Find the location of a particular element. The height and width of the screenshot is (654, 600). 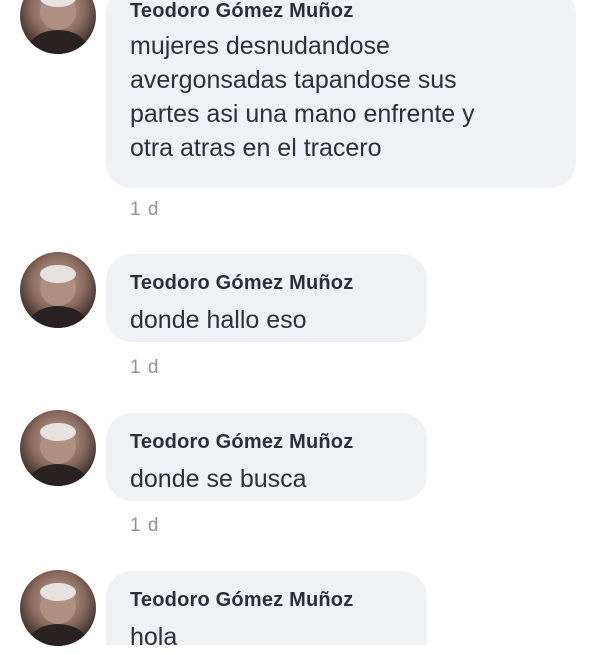

comment-bubble: Teodoro Gómez Muñoz donde se busca is located at coordinates (266, 457).